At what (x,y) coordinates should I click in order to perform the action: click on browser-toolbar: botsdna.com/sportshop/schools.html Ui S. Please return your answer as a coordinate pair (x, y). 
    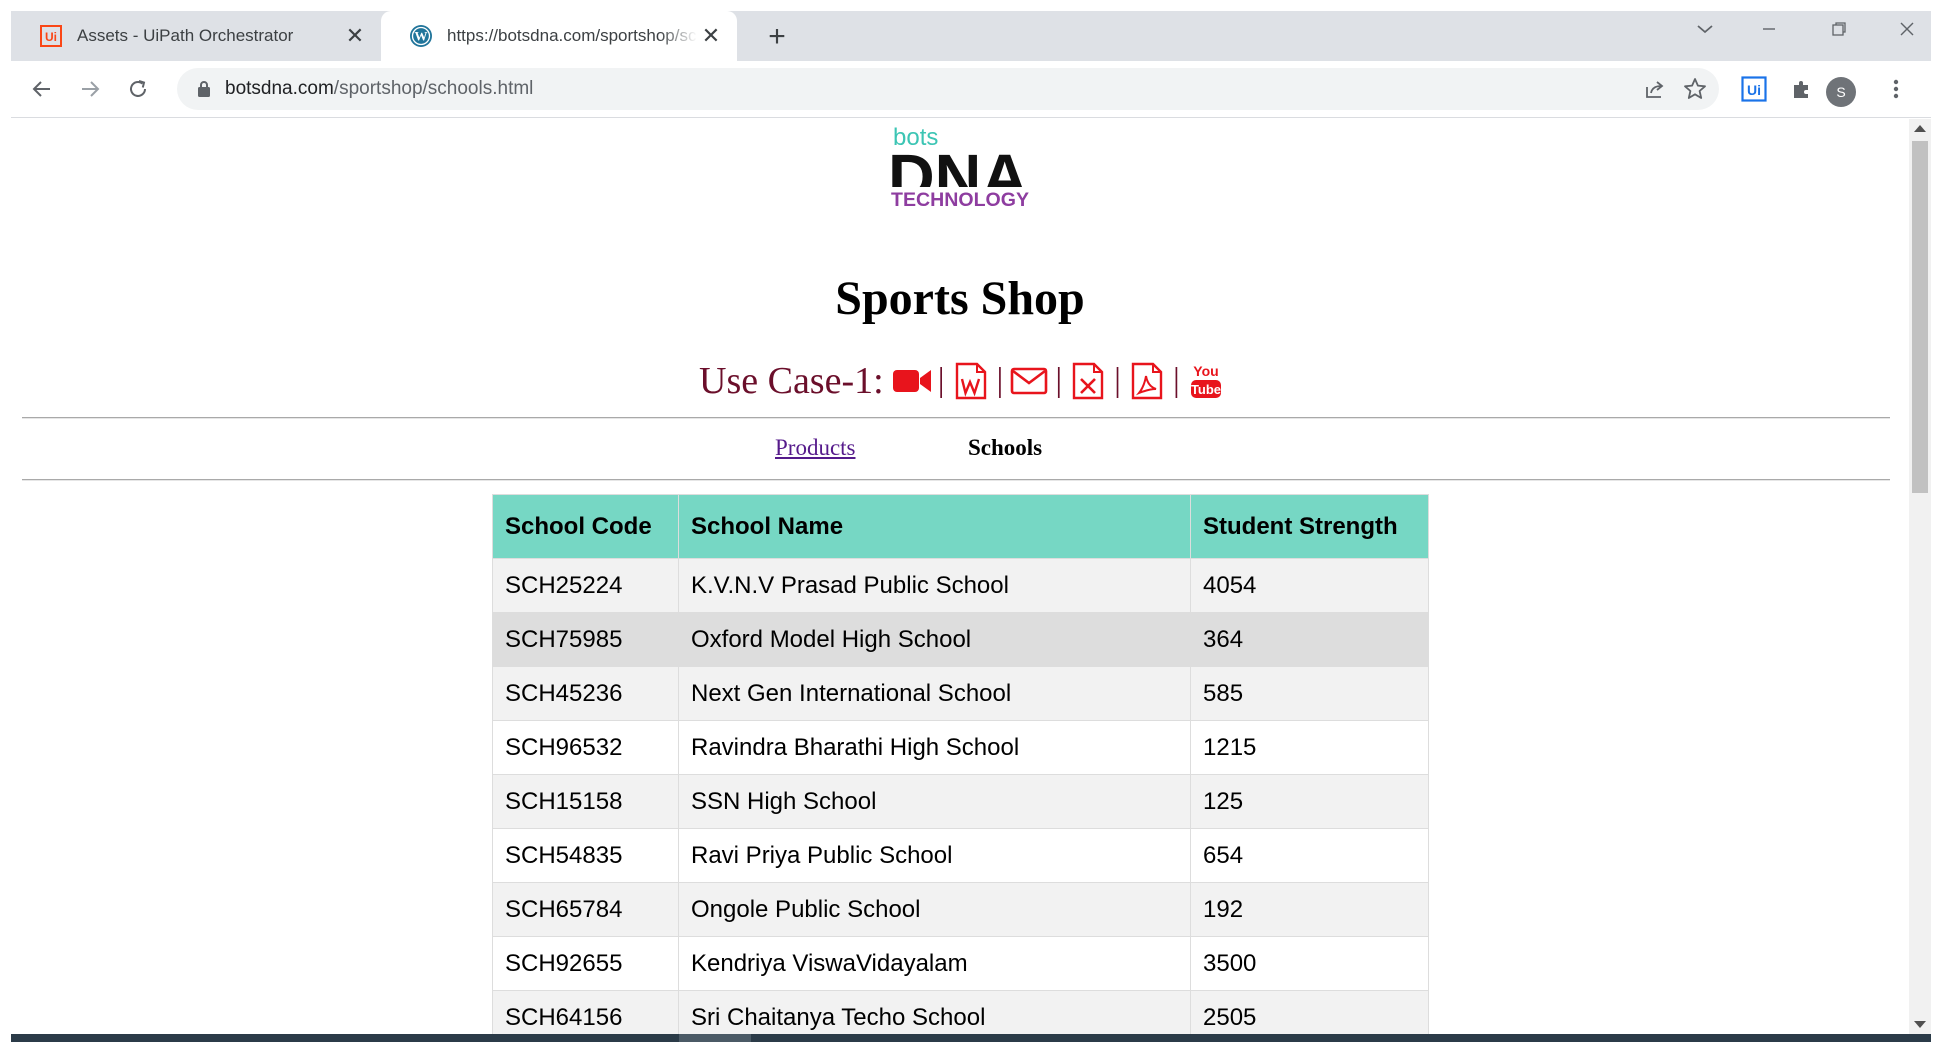
    Looking at the image, I should click on (971, 89).